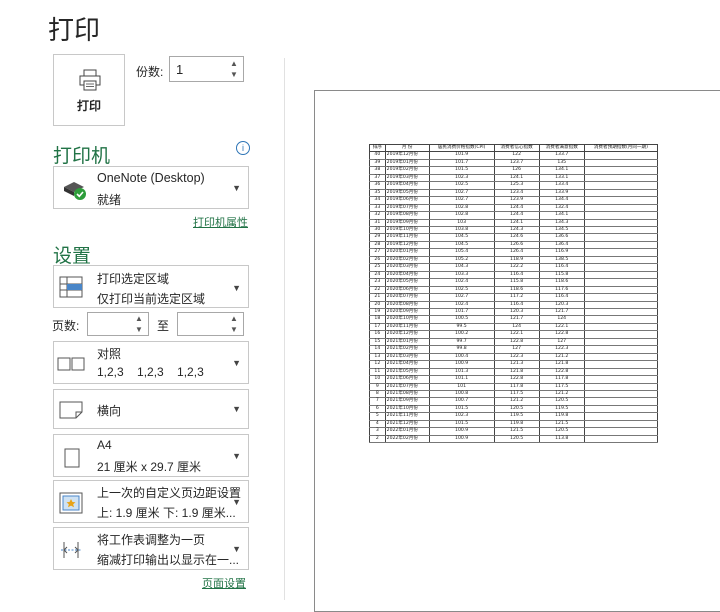 Image resolution: width=720 pixels, height=612 pixels. What do you see at coordinates (407, 349) in the screenshot?
I see `table-cell: 2021年02月份` at bounding box center [407, 349].